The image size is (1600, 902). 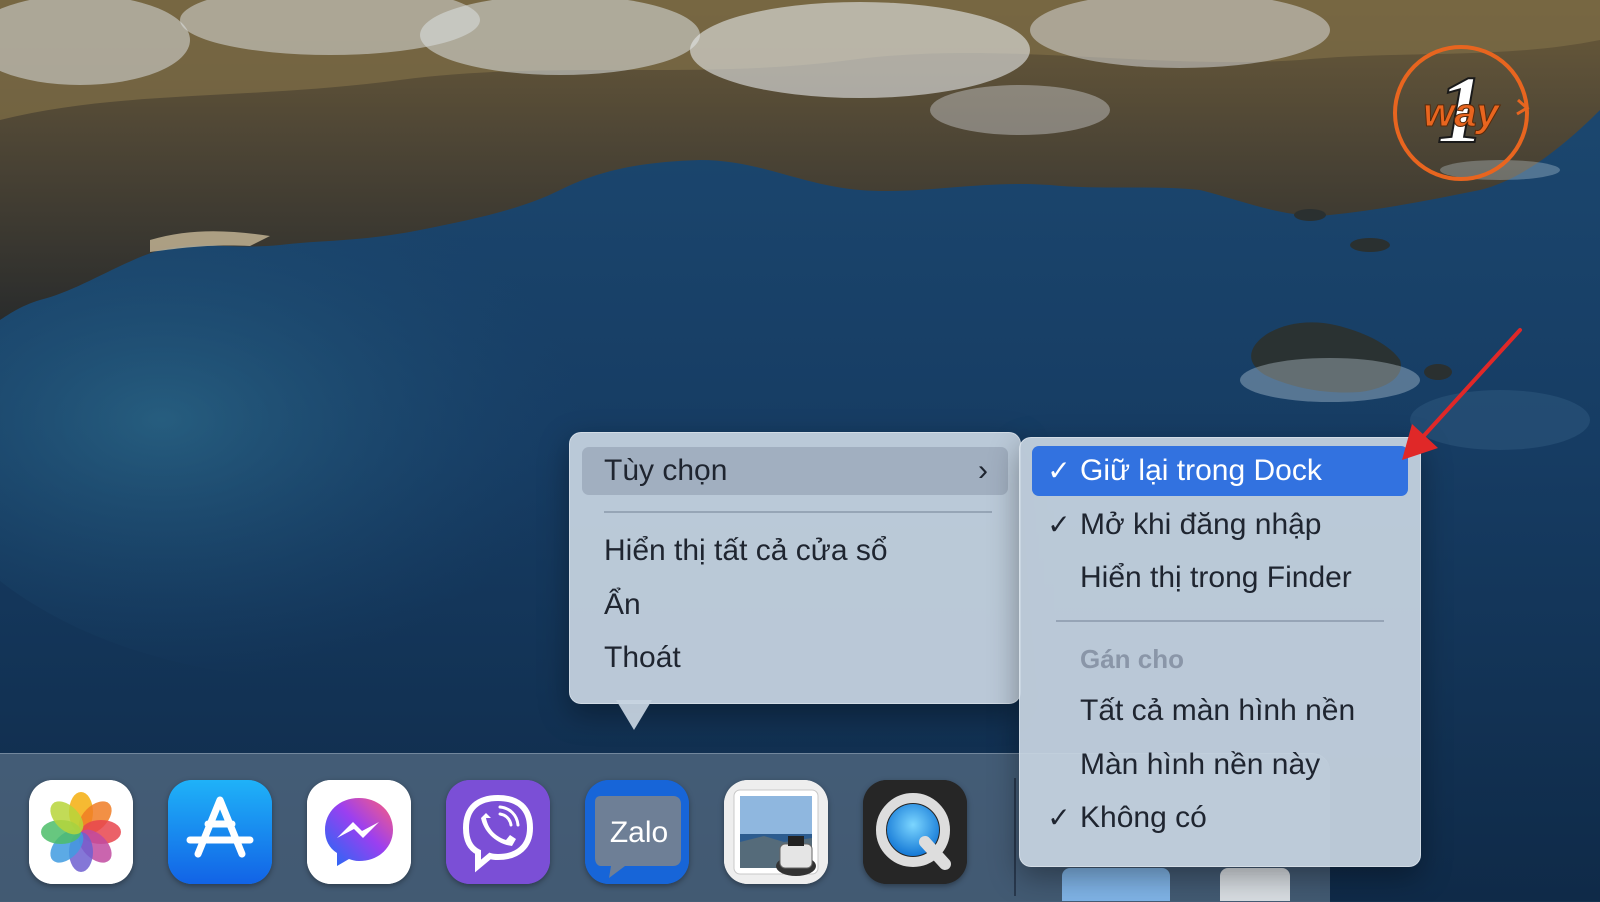 What do you see at coordinates (1216, 577) in the screenshot?
I see `menu-item-show-in-finder-label: Hiển thị trong Finder` at bounding box center [1216, 577].